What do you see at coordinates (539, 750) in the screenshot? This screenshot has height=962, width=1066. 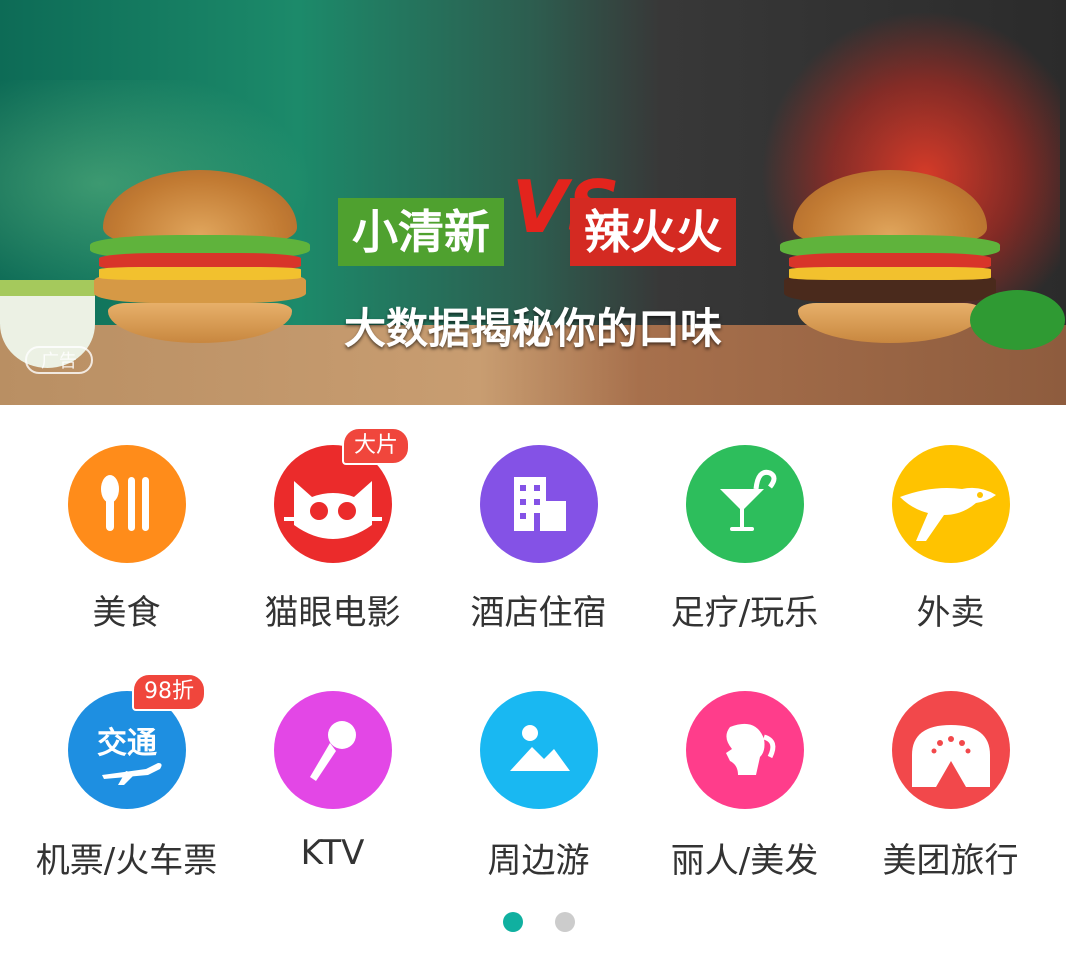 I see `landscape-icon` at bounding box center [539, 750].